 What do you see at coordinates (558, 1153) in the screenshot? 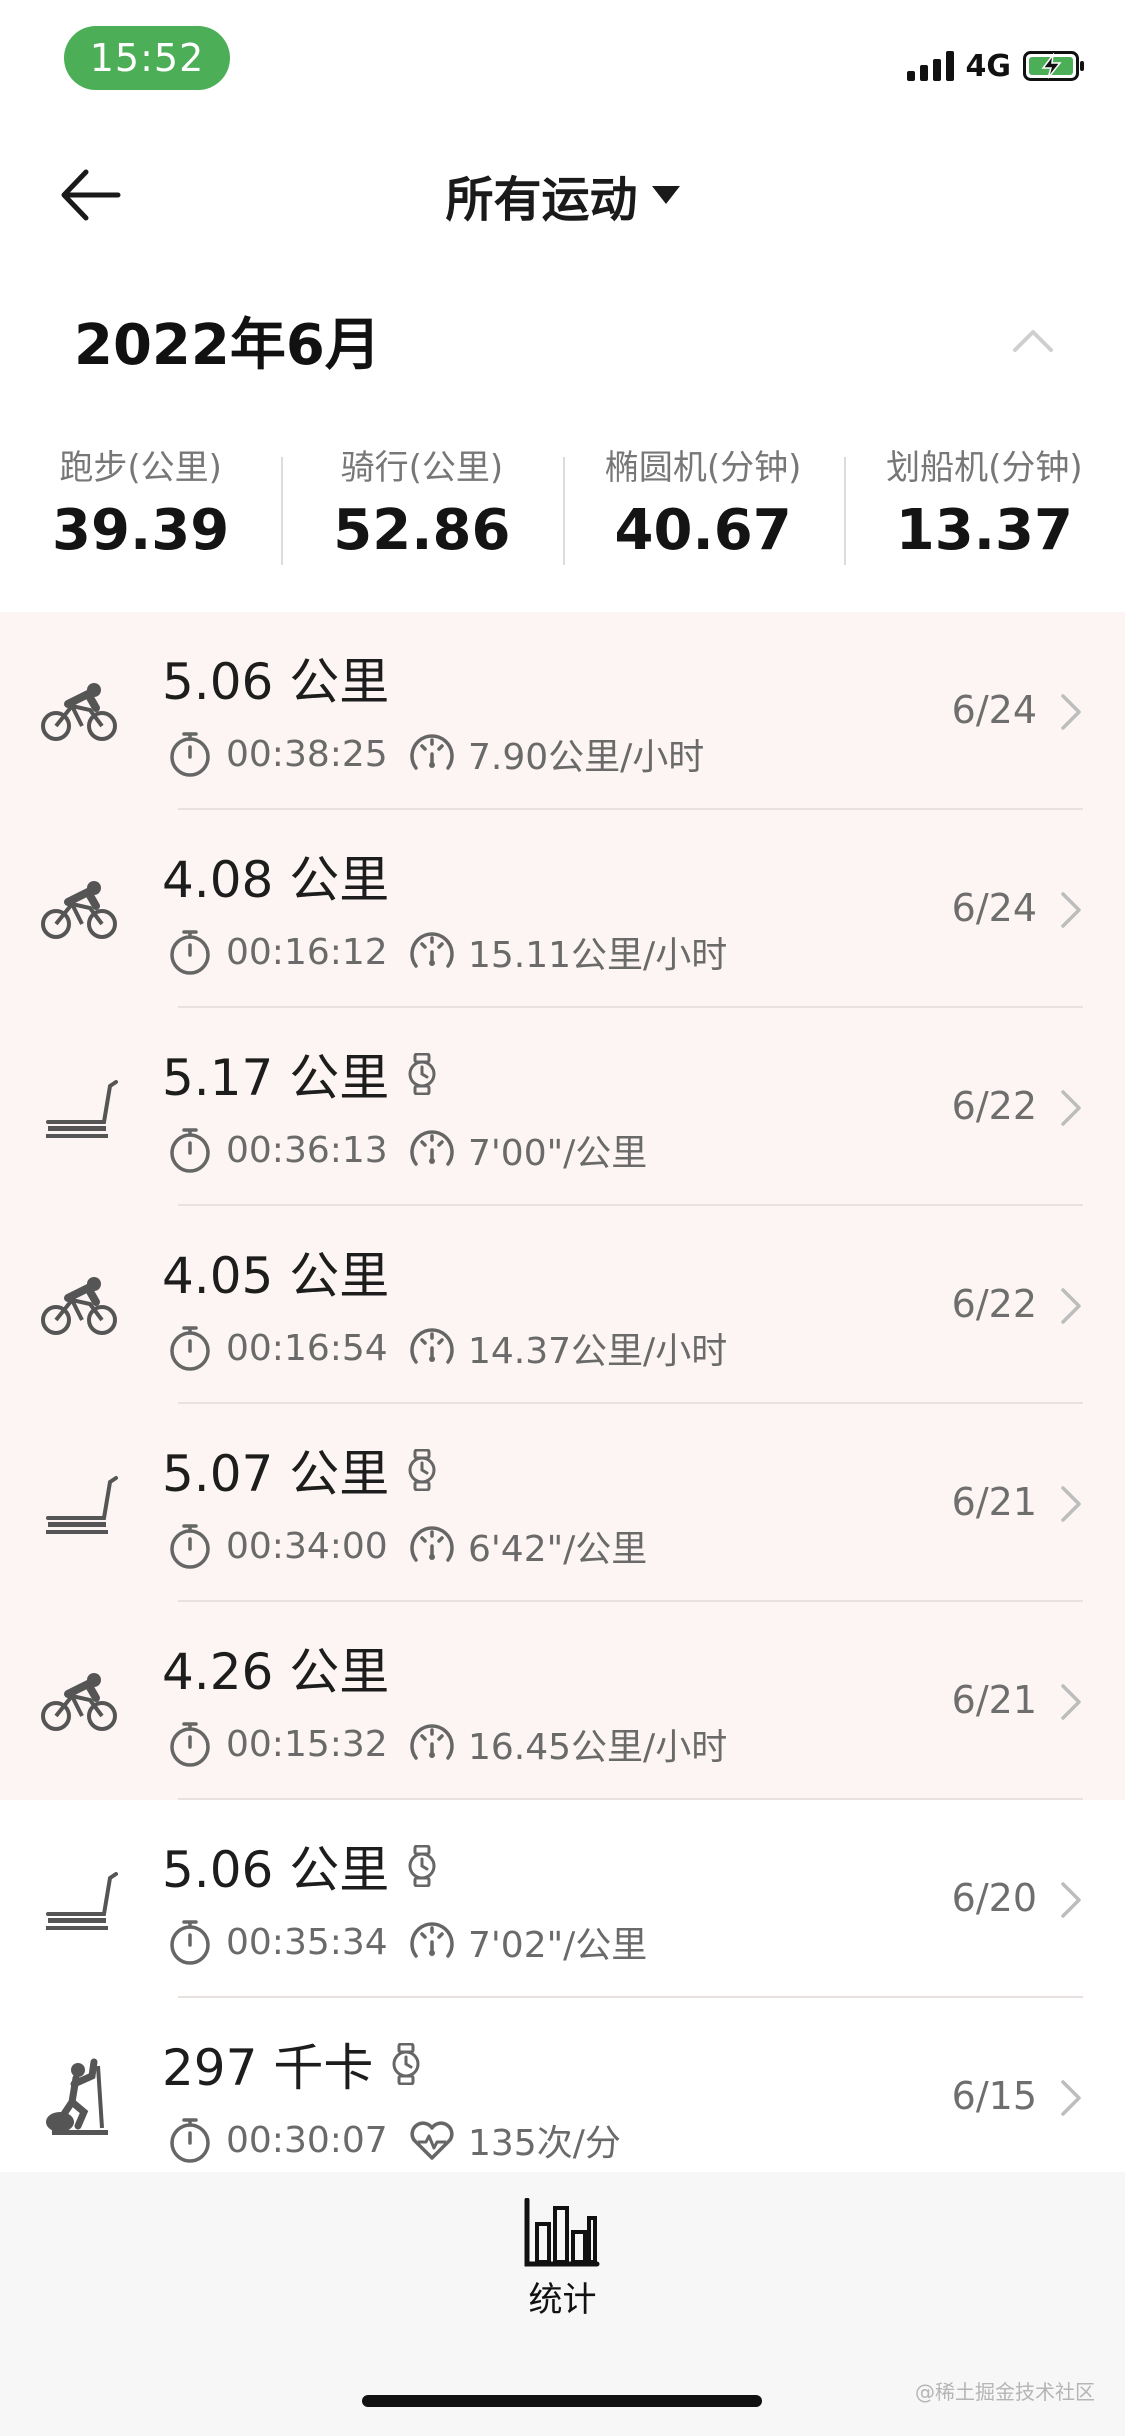
I see `stat-value: 7'00"/公里` at bounding box center [558, 1153].